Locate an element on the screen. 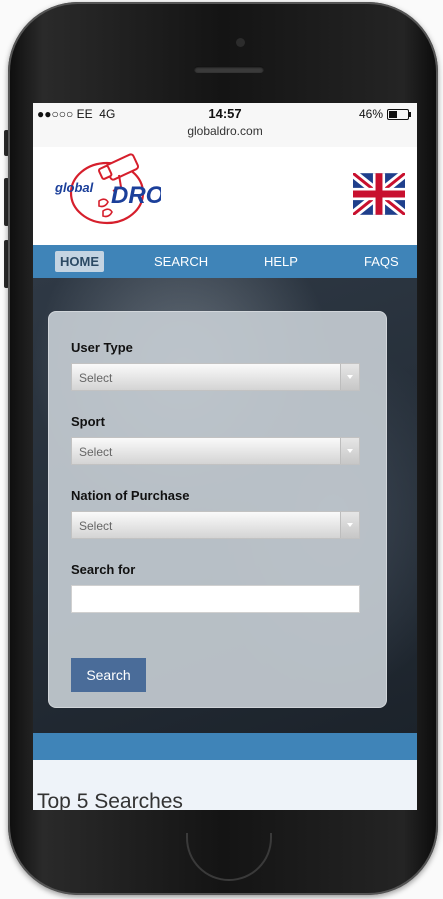 This screenshot has height=899, width=443. nav-faqs: FAQS is located at coordinates (381, 261).